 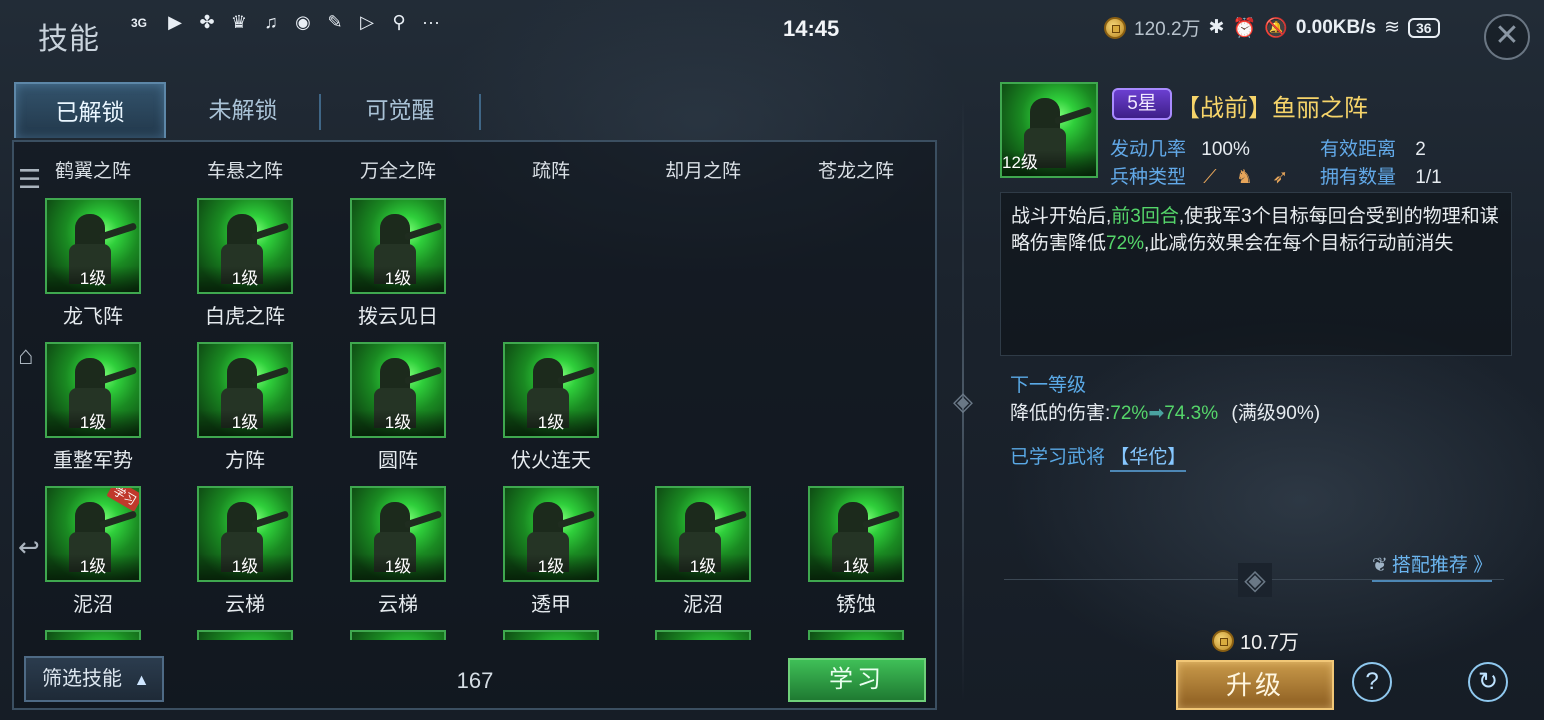 What do you see at coordinates (1276, 413) in the screenshot?
I see `next-level-max: (满级90%)` at bounding box center [1276, 413].